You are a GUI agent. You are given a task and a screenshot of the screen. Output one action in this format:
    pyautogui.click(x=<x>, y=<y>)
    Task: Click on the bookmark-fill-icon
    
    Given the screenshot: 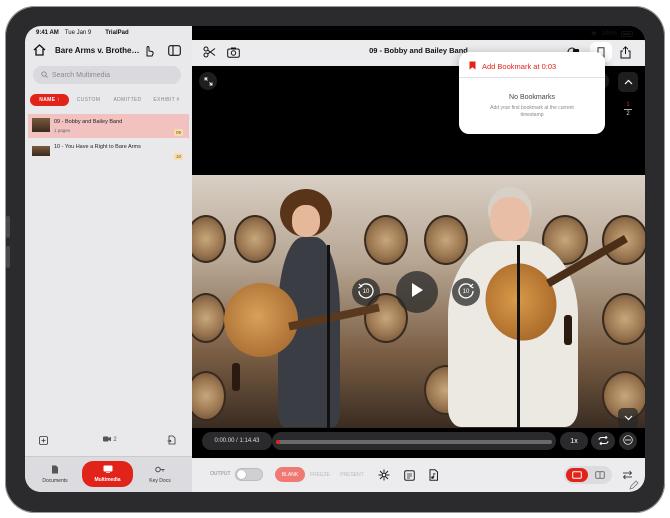 What is the action you would take?
    pyautogui.click(x=472, y=66)
    